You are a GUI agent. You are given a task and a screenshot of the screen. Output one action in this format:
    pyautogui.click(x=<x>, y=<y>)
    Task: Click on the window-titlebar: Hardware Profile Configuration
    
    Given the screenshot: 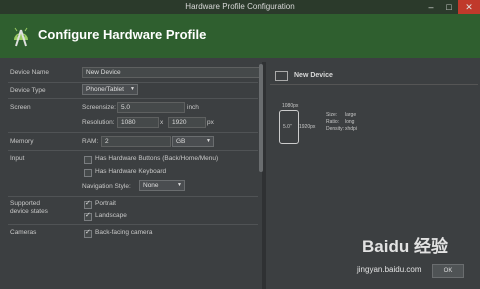 What is the action you would take?
    pyautogui.click(x=240, y=7)
    